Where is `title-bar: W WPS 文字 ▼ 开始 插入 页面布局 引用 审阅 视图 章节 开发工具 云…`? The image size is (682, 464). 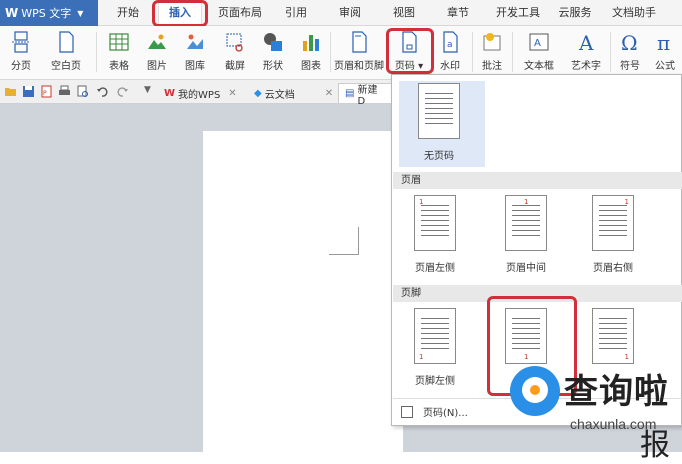
title-bar: W WPS 文字 ▼ 开始 插入 页面布局 引用 审阅 视图 章节 开发工具 云… is located at coordinates (341, 13).